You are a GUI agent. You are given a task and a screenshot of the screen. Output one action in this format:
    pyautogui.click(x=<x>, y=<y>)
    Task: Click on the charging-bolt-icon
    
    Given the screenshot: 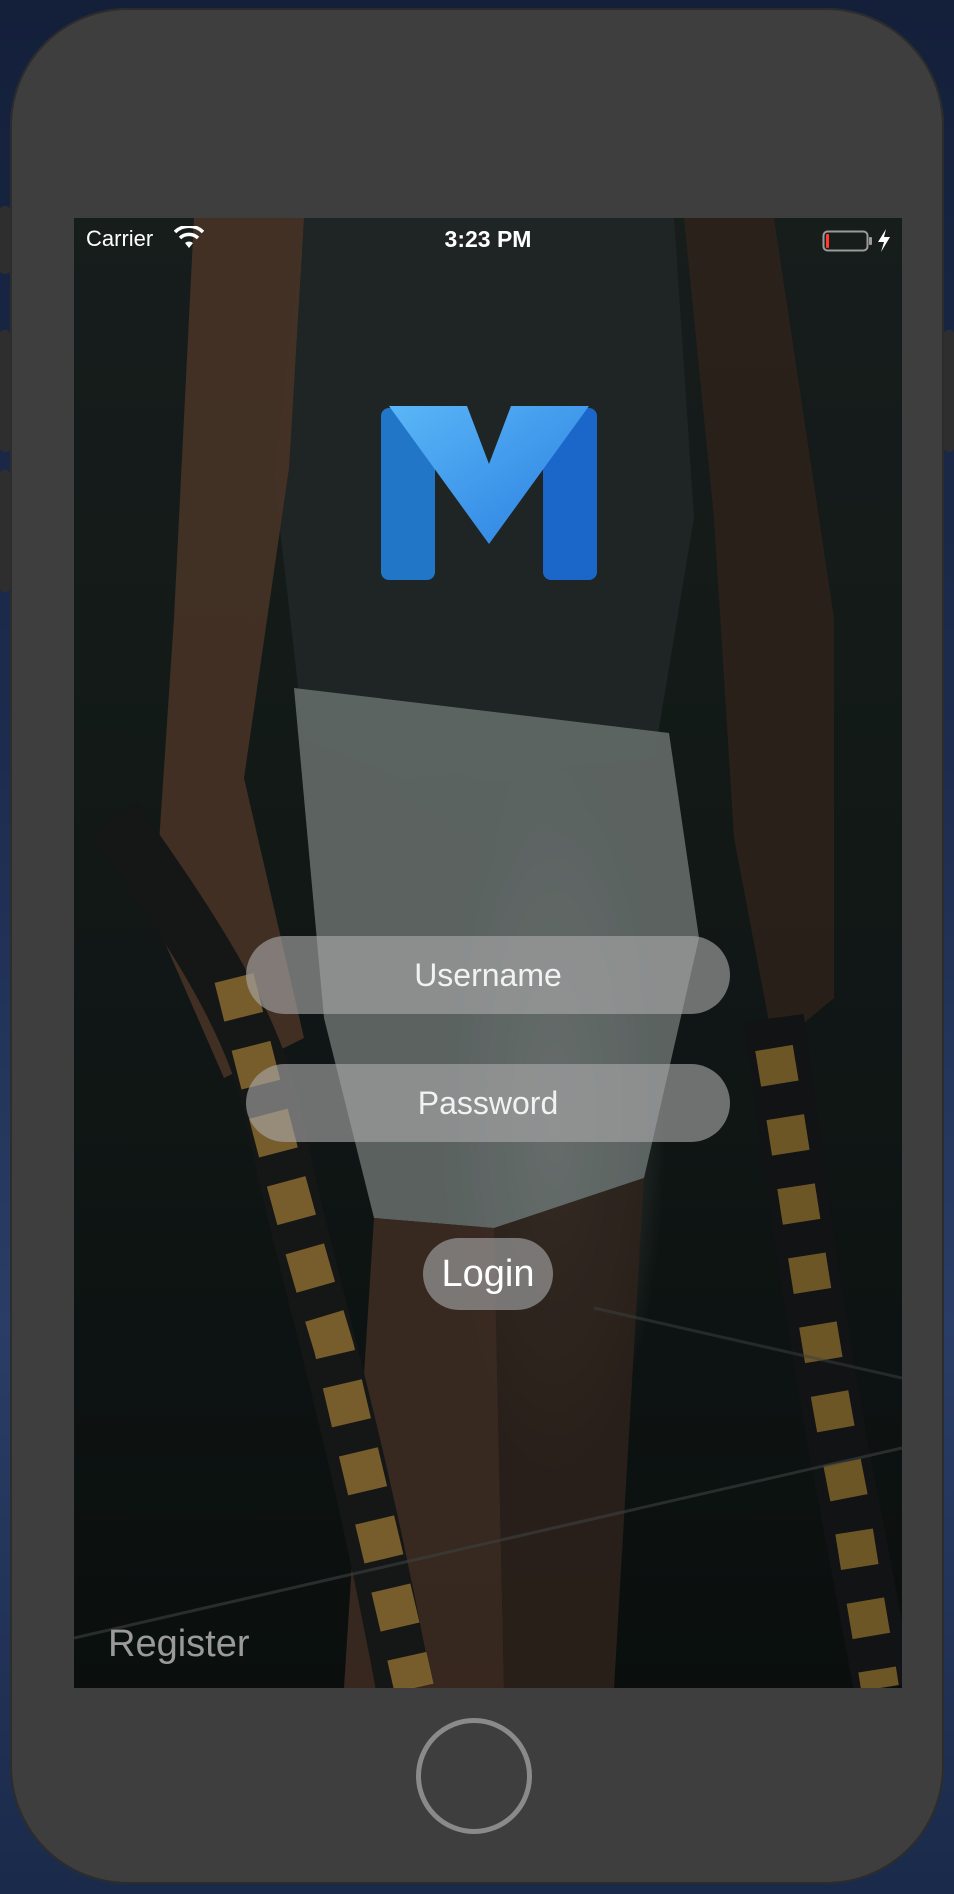 What is the action you would take?
    pyautogui.click(x=884, y=240)
    